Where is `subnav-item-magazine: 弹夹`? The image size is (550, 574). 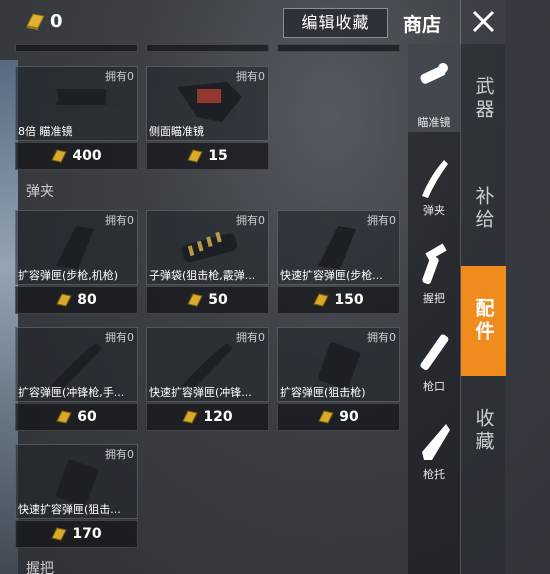
subnav-item-magazine: 弹夹 is located at coordinates (434, 189).